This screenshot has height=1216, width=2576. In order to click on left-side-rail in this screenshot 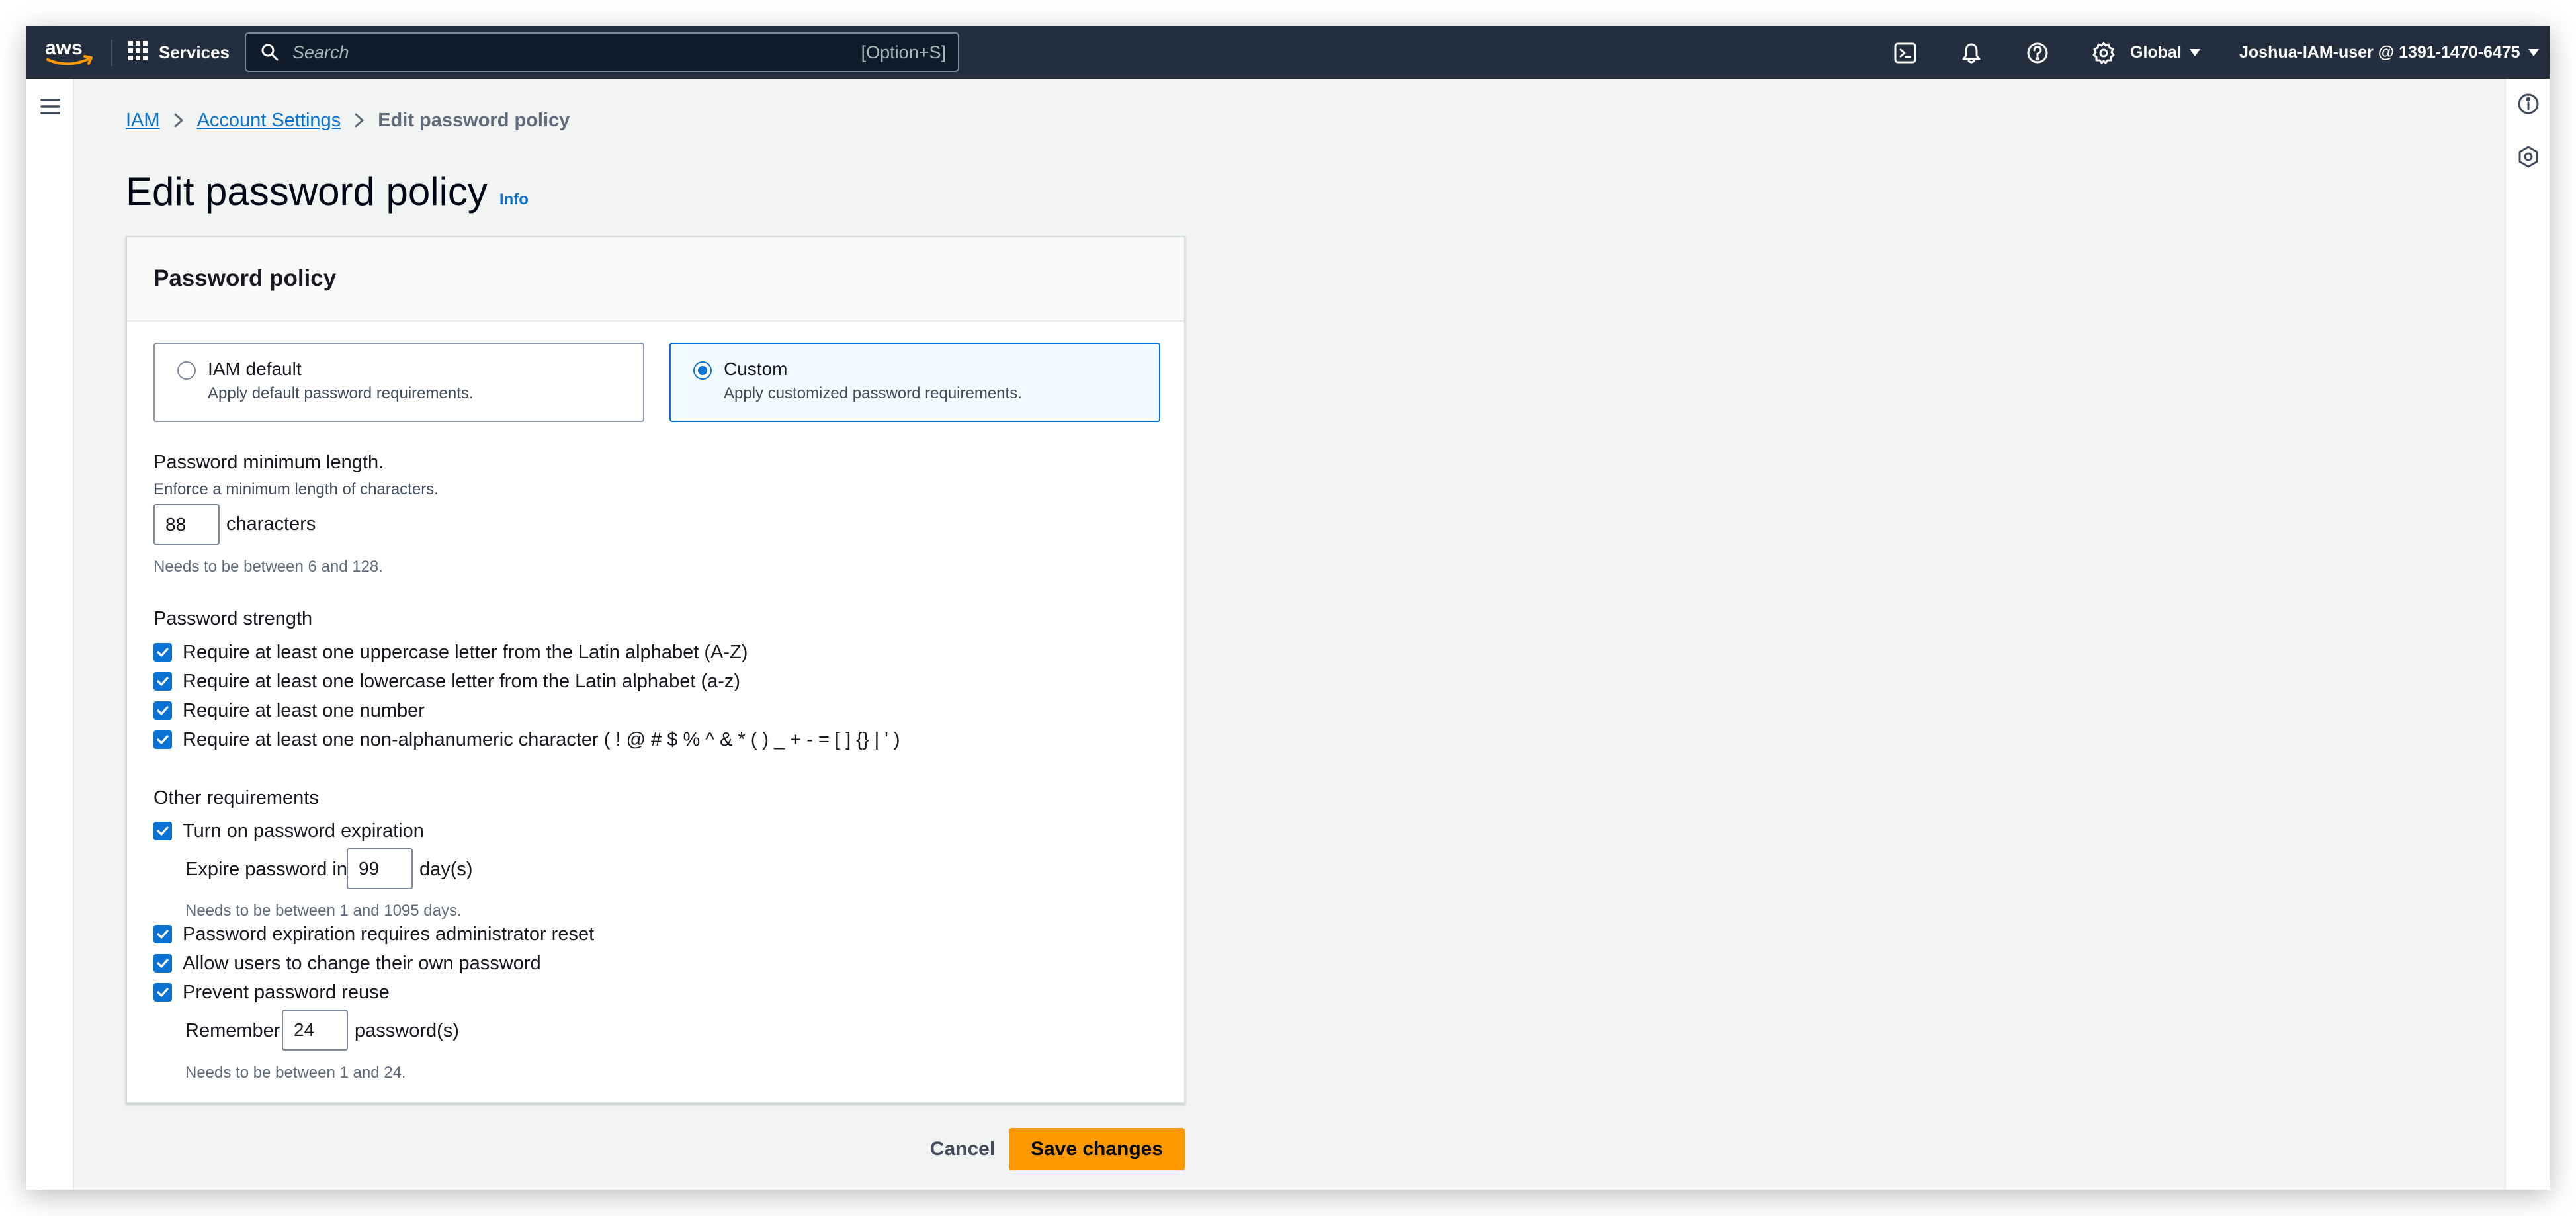, I will do `click(50, 635)`.